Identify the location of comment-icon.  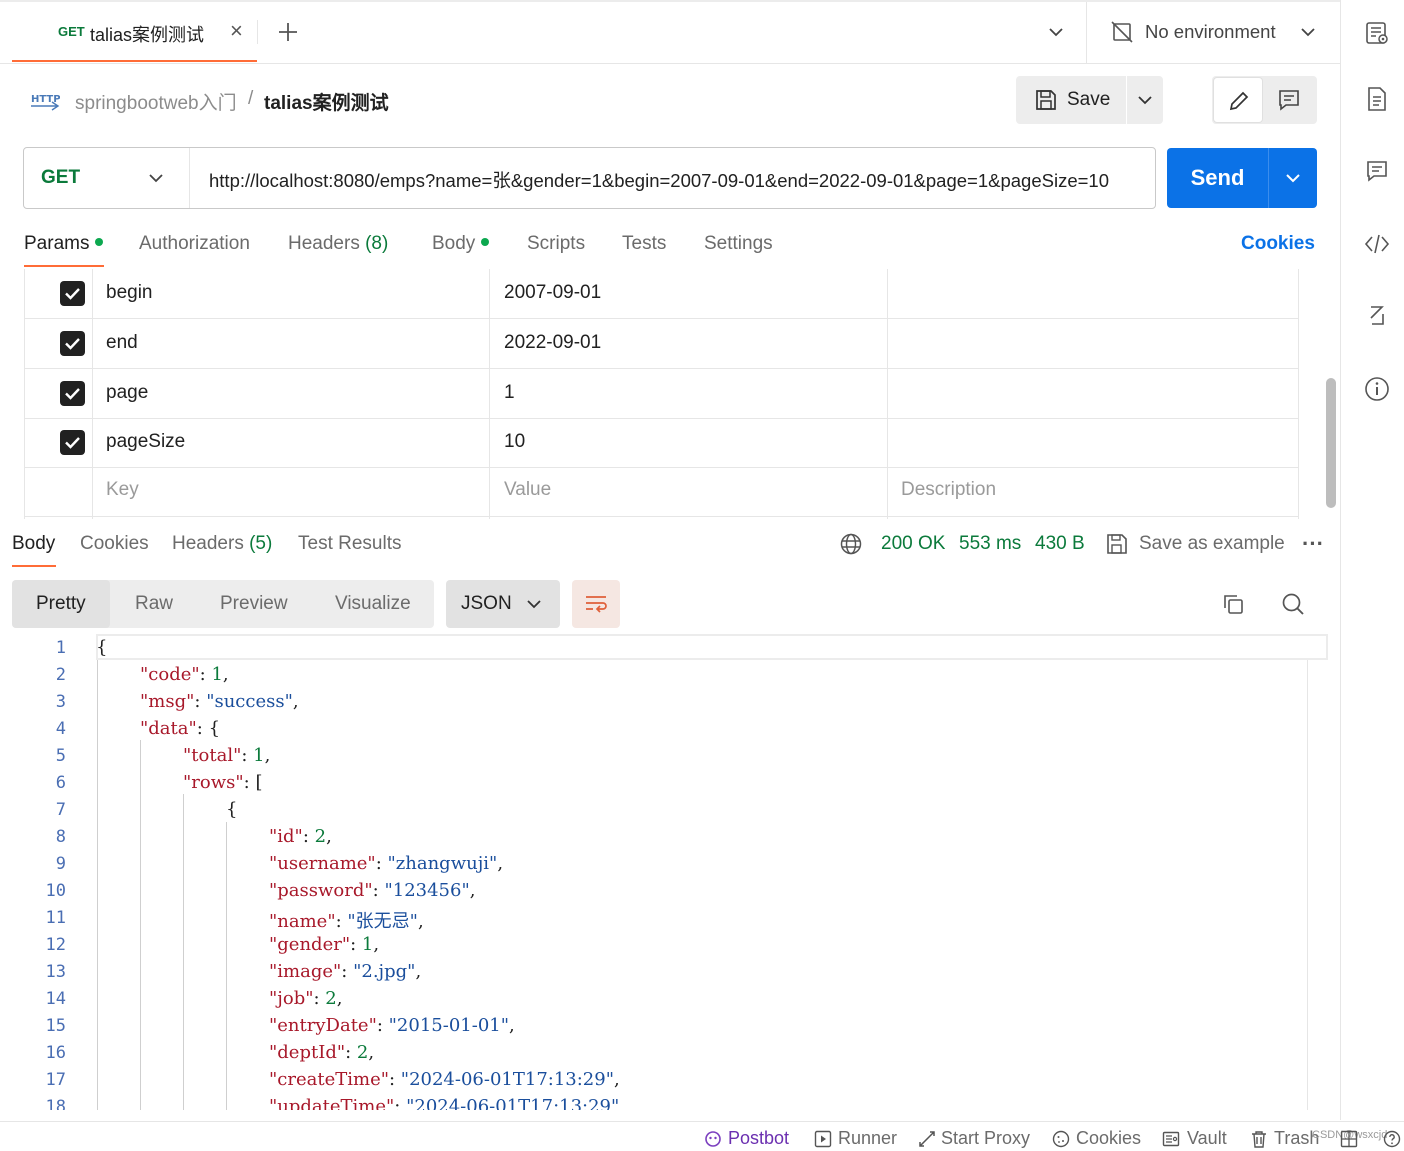
(1289, 100).